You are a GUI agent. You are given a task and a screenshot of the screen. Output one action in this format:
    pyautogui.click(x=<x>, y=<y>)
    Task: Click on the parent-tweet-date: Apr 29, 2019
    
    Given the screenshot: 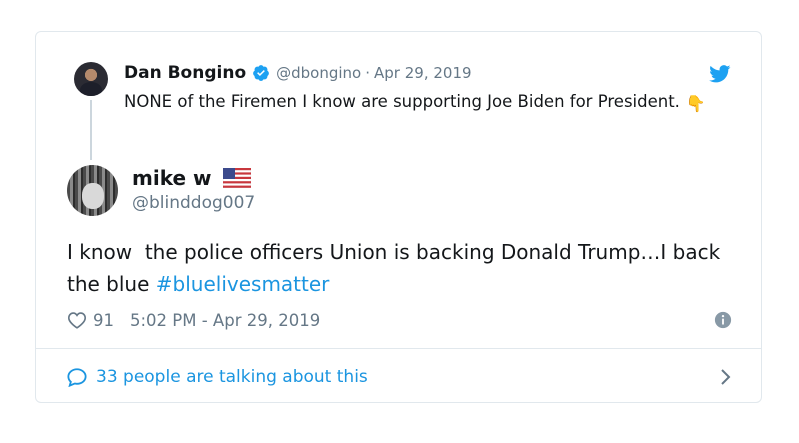 What is the action you would take?
    pyautogui.click(x=423, y=73)
    